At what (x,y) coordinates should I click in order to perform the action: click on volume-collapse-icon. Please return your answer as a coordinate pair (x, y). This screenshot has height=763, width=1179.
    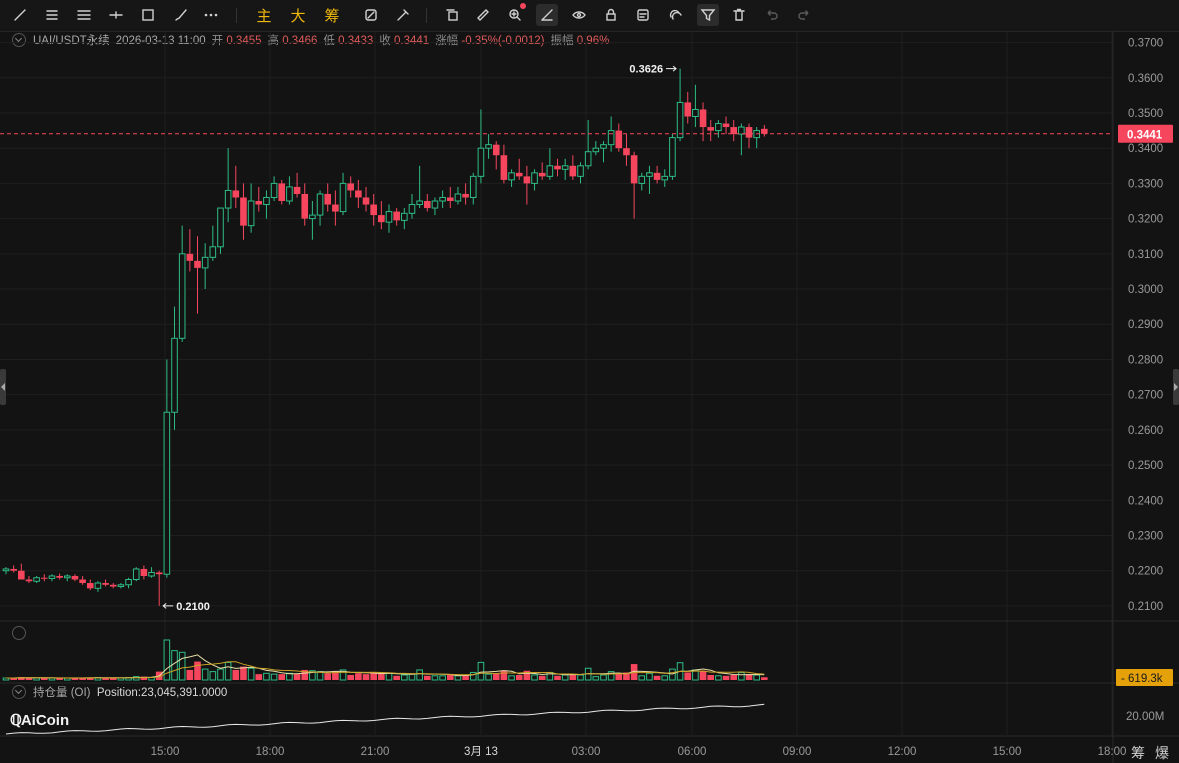
    Looking at the image, I should click on (19, 633).